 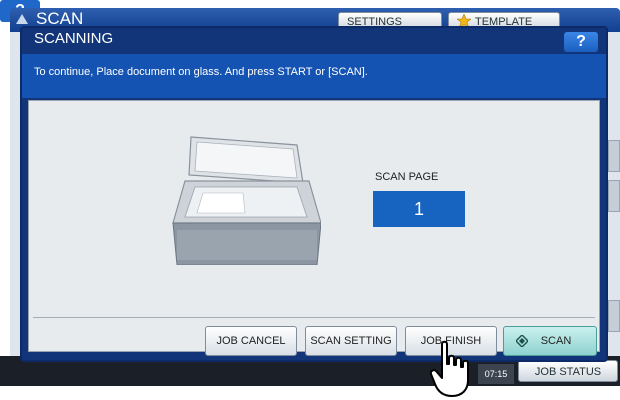 What do you see at coordinates (522, 341) in the screenshot?
I see `diamond-icon` at bounding box center [522, 341].